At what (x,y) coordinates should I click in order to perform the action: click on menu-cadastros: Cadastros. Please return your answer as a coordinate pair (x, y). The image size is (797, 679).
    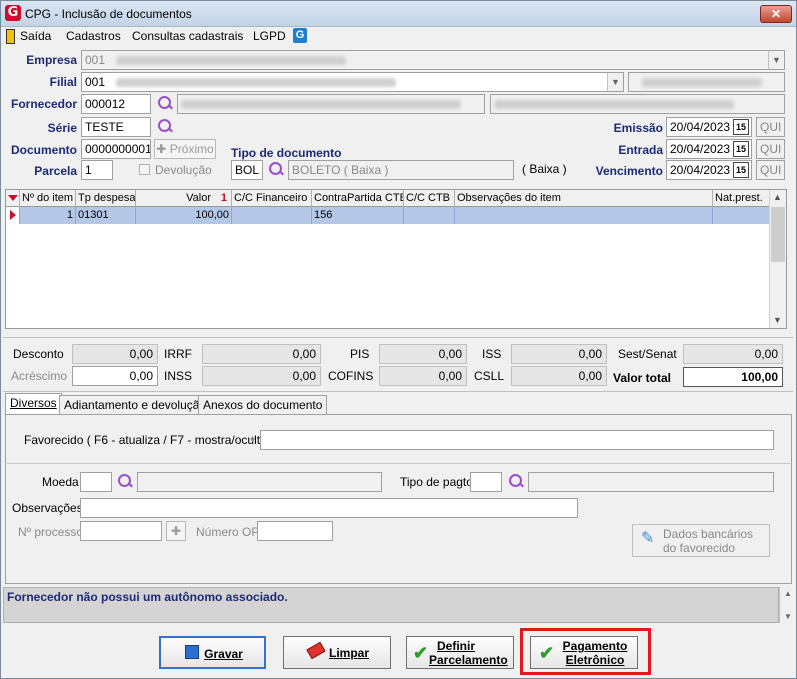
    Looking at the image, I should click on (93, 36).